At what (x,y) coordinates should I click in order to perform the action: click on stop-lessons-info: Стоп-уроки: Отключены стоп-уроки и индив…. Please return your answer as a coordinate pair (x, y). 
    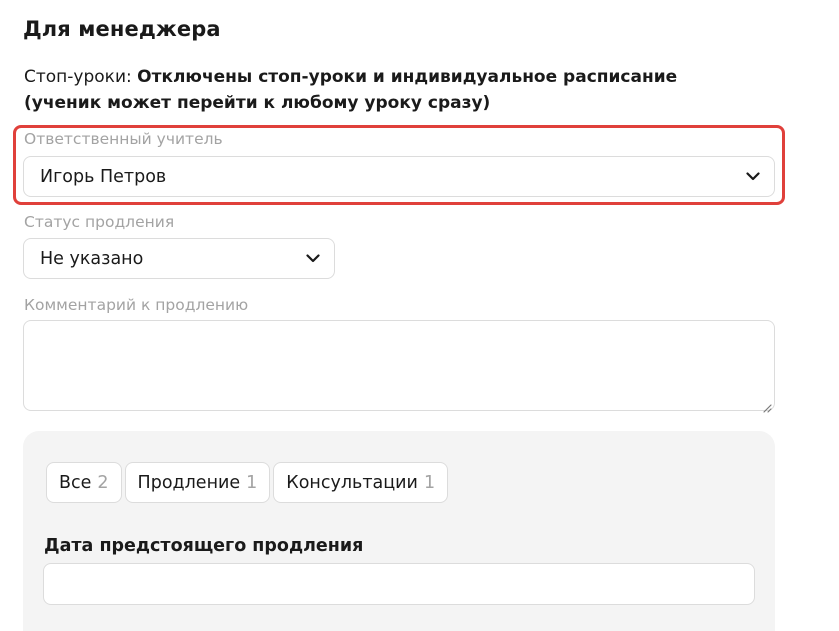
    Looking at the image, I should click on (384, 90).